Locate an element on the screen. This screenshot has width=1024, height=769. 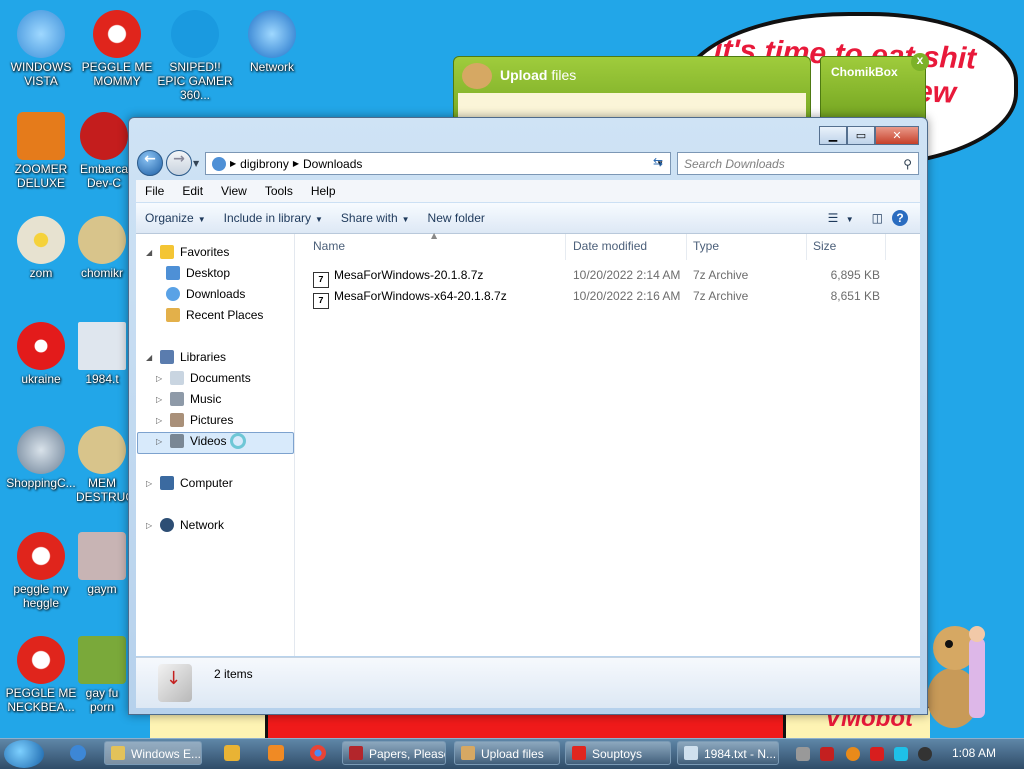
desktop-icon-chomikr: chomikr is located at coordinates (102, 248).